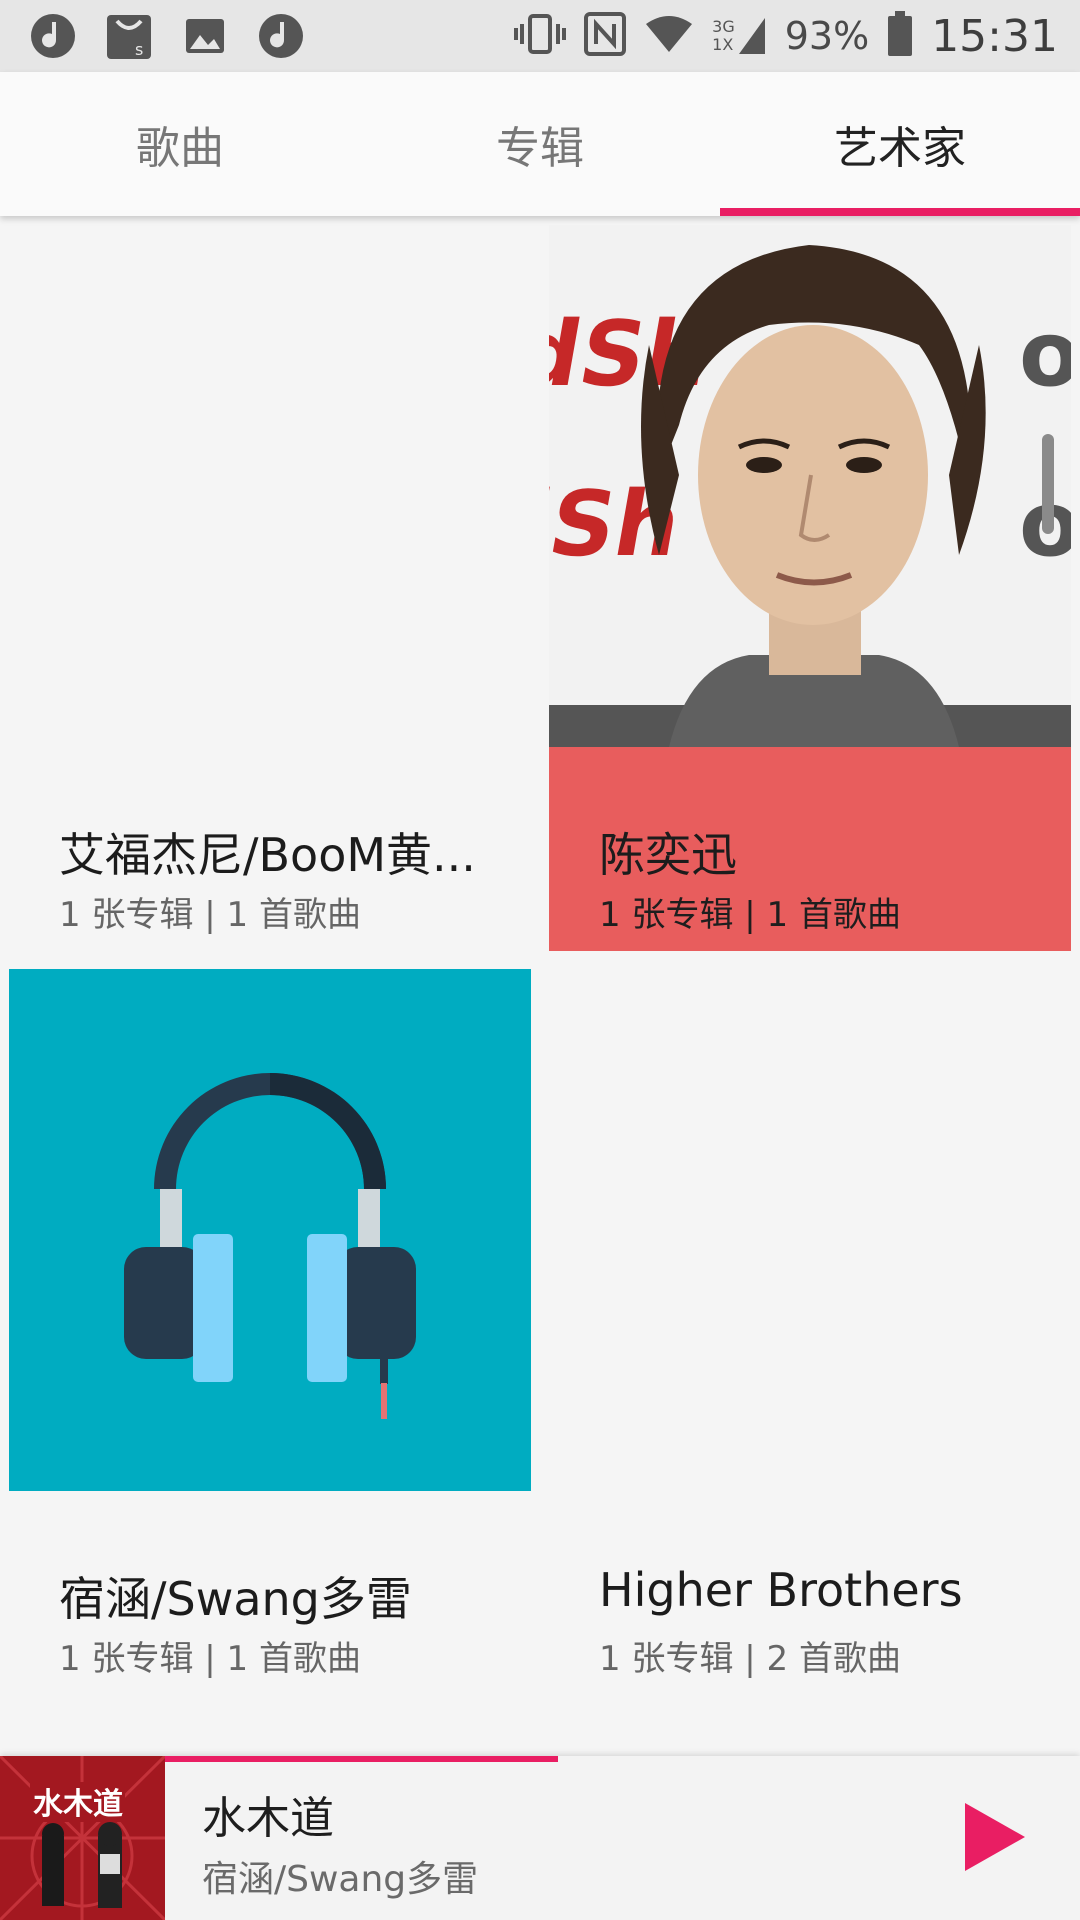  Describe the element at coordinates (605, 36) in the screenshot. I see `nfc-icon` at that location.